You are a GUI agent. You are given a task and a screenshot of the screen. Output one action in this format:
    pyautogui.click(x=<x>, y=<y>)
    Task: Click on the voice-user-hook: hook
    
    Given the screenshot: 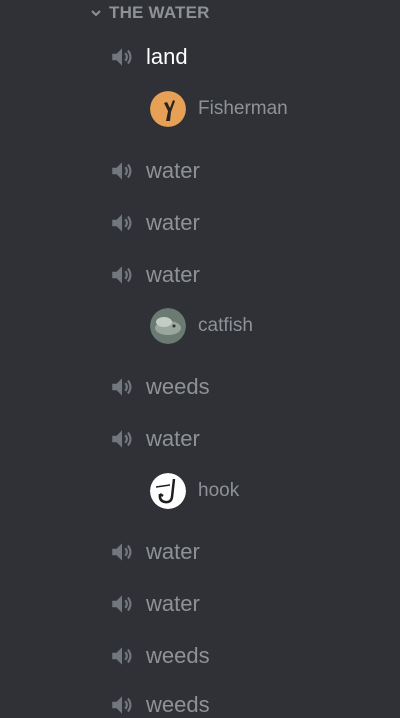 What is the action you would take?
    pyautogui.click(x=194, y=491)
    